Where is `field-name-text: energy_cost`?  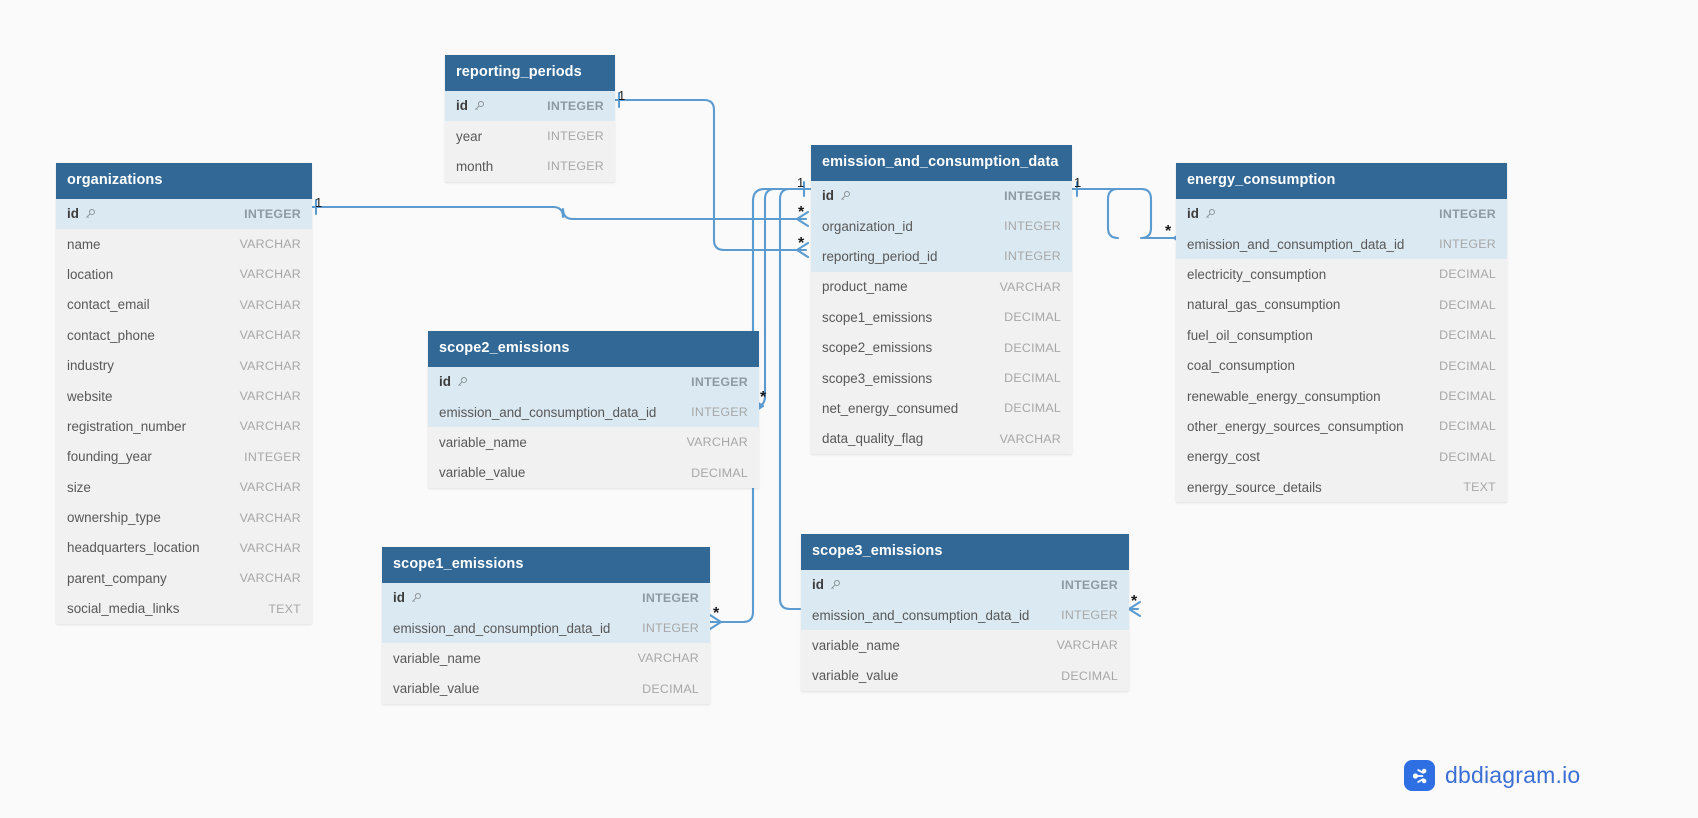 field-name-text: energy_cost is located at coordinates (1223, 457).